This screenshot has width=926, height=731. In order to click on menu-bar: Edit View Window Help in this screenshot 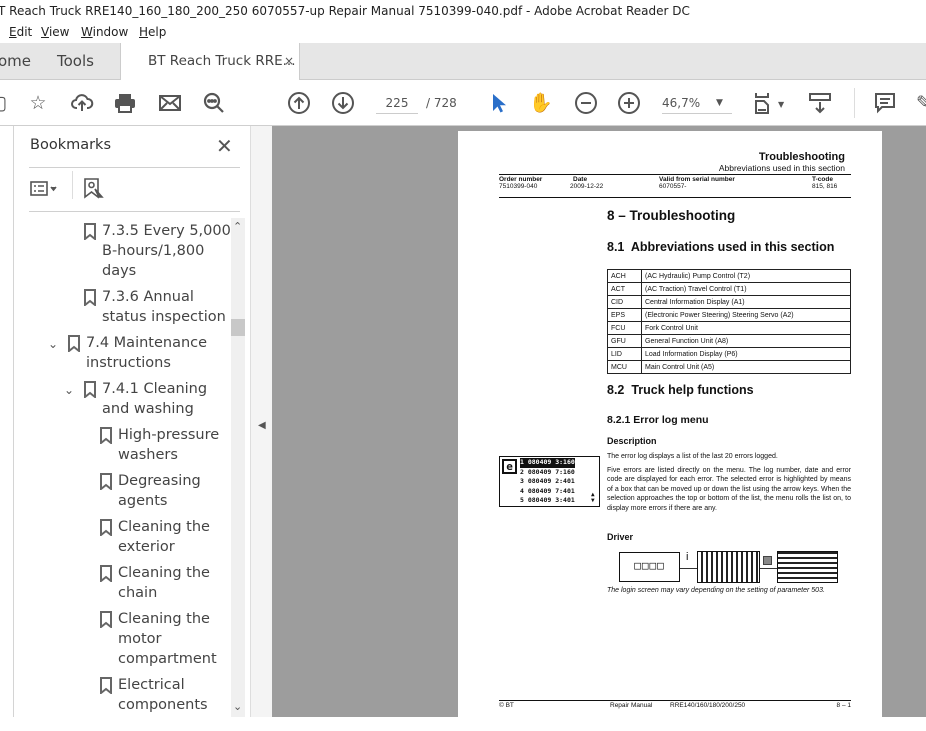, I will do `click(463, 32)`.